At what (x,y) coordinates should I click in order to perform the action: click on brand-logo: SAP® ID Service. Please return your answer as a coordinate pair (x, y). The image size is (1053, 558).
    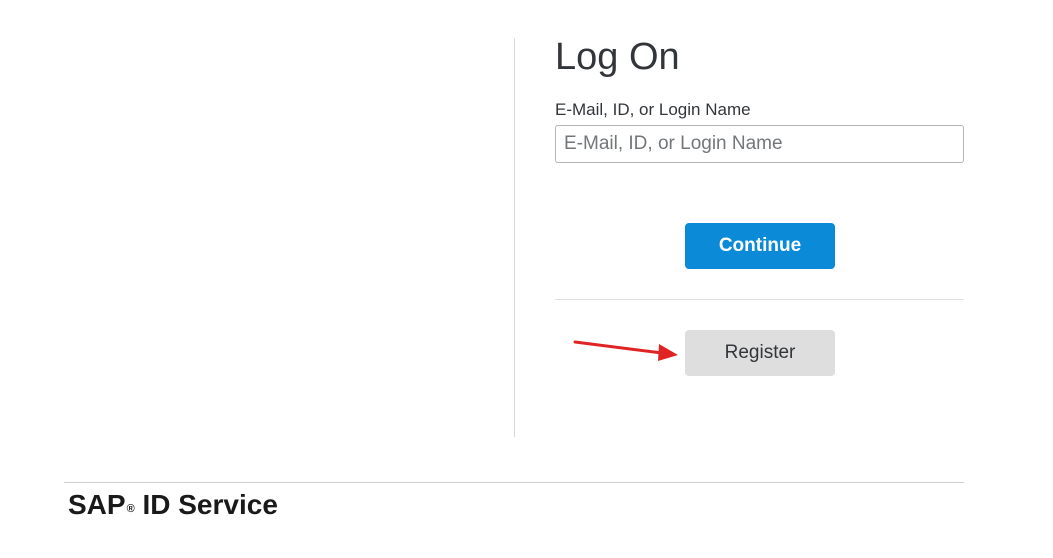
    Looking at the image, I should click on (173, 505).